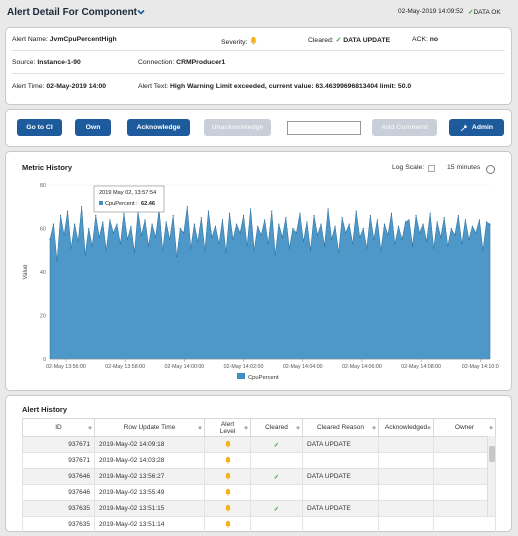 The image size is (518, 536). I want to click on table-row: 937646 2019-May-02 13:55:49, so click(259, 492).